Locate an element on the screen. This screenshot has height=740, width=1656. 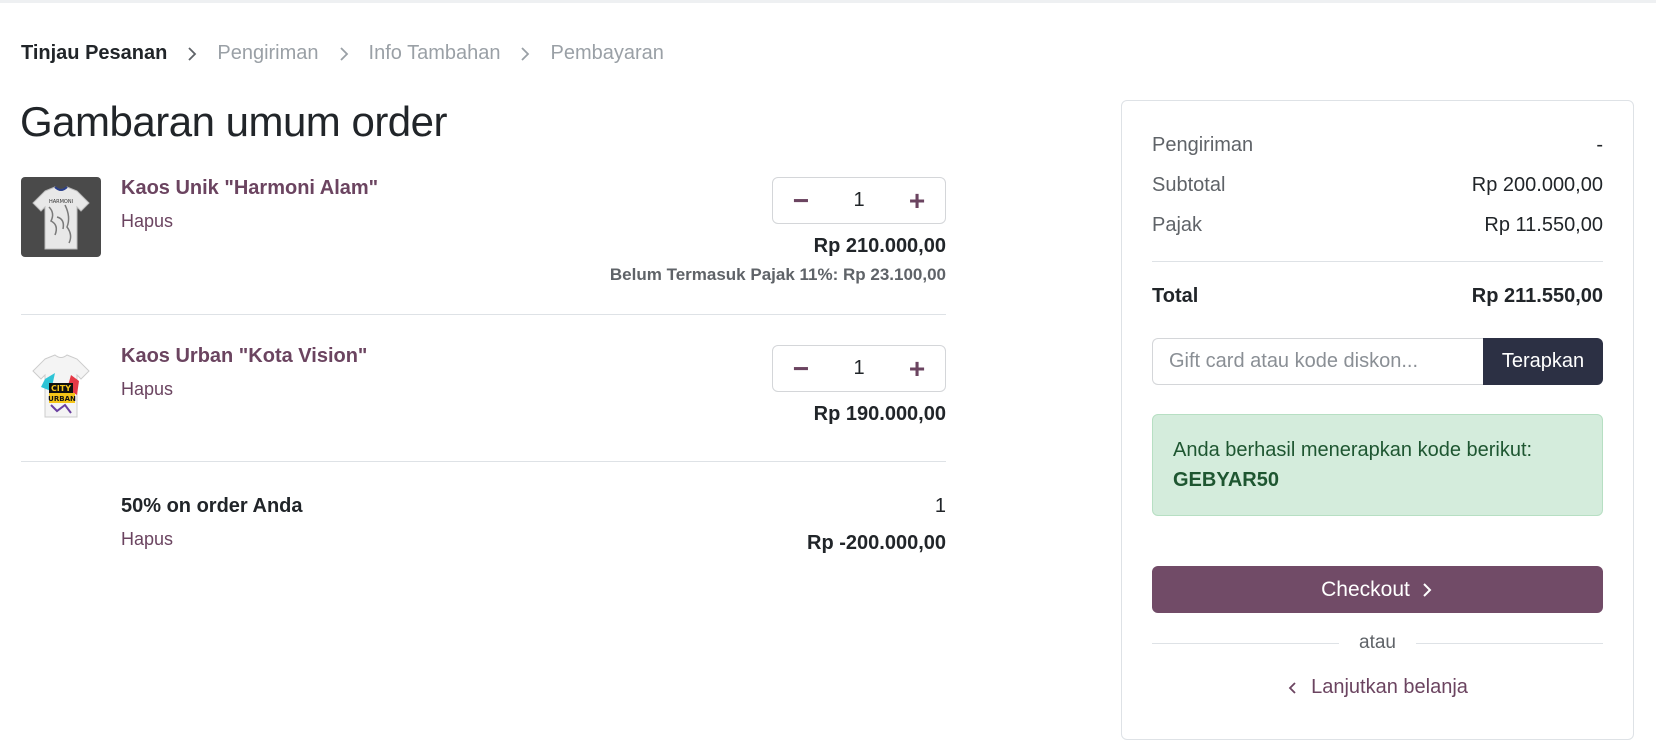
summary-shipping-row: Pengiriman - is located at coordinates (1377, 145).